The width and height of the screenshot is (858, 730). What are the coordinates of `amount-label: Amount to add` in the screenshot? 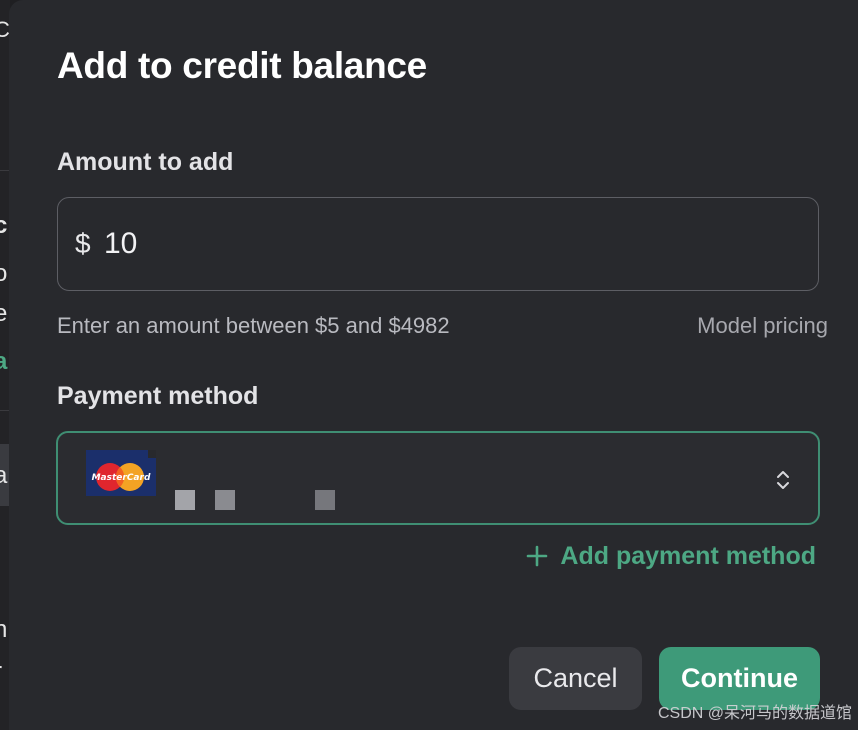 It's located at (145, 162).